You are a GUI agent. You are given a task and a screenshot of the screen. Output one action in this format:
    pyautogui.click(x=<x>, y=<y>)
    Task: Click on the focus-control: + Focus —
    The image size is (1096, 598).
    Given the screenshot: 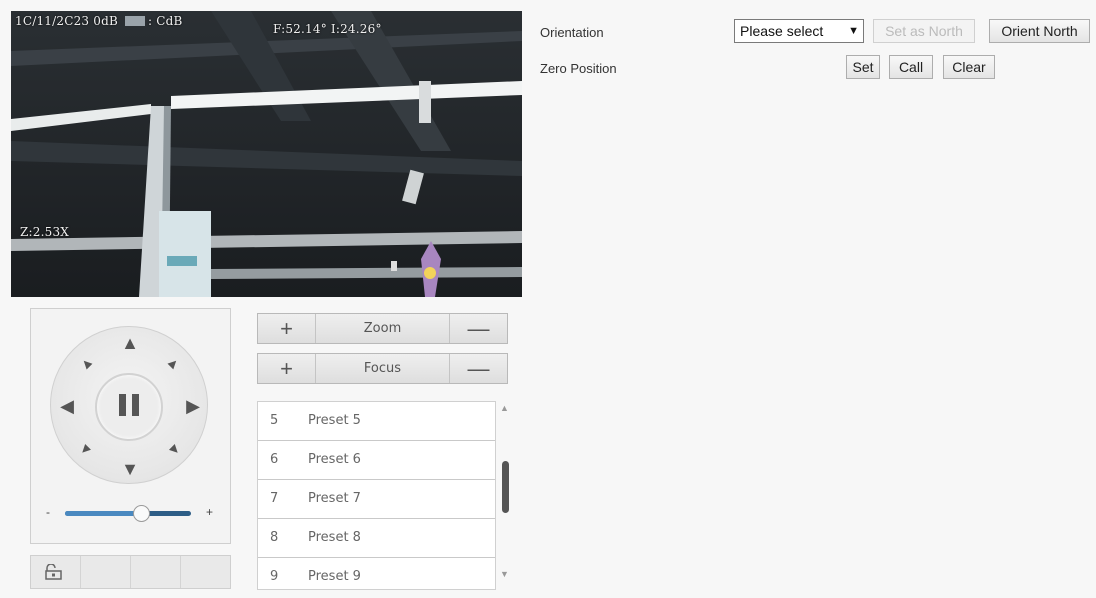 What is the action you would take?
    pyautogui.click(x=382, y=368)
    